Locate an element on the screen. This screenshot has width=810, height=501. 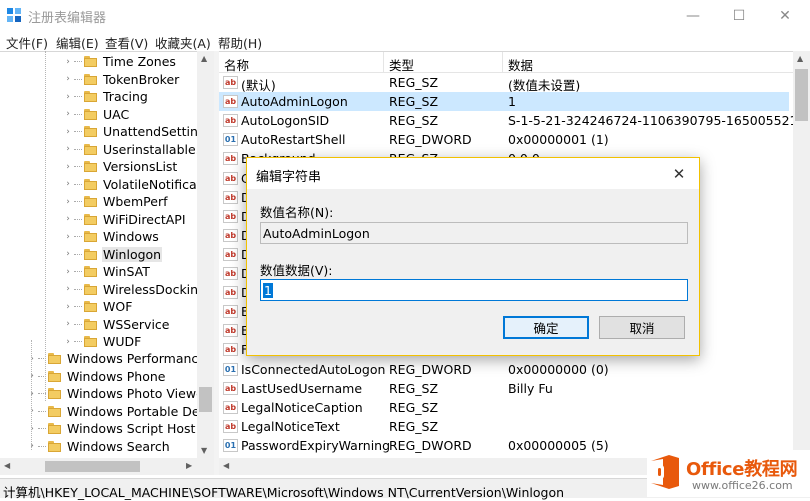
tree-item: › Windows is located at coordinates (111, 236).